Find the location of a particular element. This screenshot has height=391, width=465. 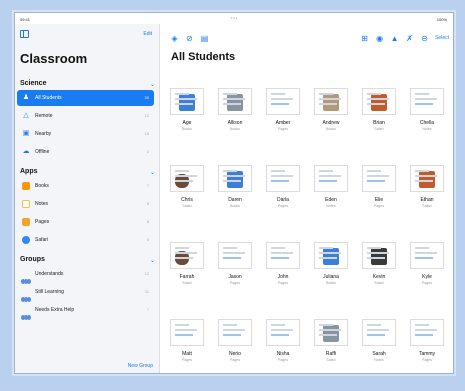

student-name: Andrew is located at coordinates (331, 123).